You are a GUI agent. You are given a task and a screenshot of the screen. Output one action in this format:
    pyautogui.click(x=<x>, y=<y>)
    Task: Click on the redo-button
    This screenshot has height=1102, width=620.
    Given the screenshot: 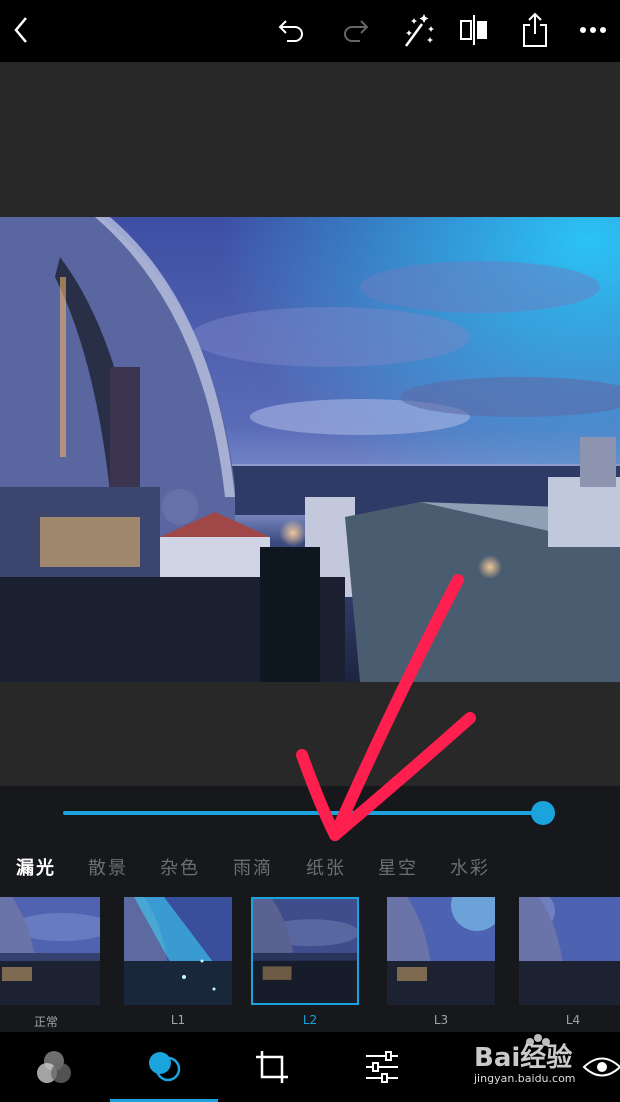 What is the action you would take?
    pyautogui.click(x=355, y=30)
    